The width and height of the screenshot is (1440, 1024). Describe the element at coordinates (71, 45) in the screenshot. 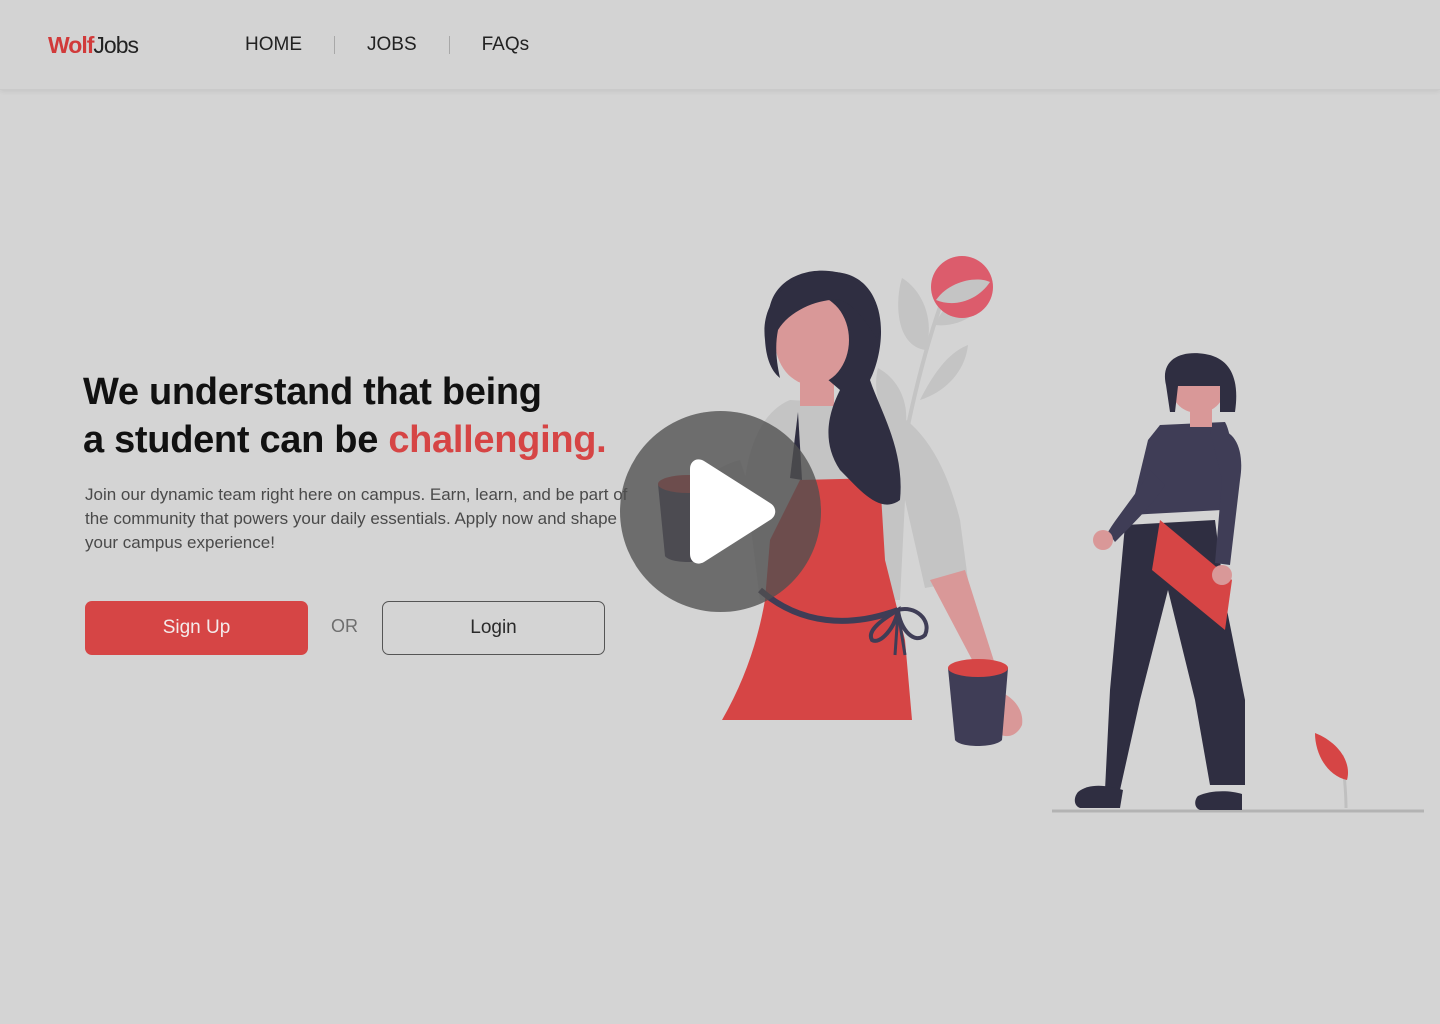

I see `logo-part-wolf: Wolf` at that location.